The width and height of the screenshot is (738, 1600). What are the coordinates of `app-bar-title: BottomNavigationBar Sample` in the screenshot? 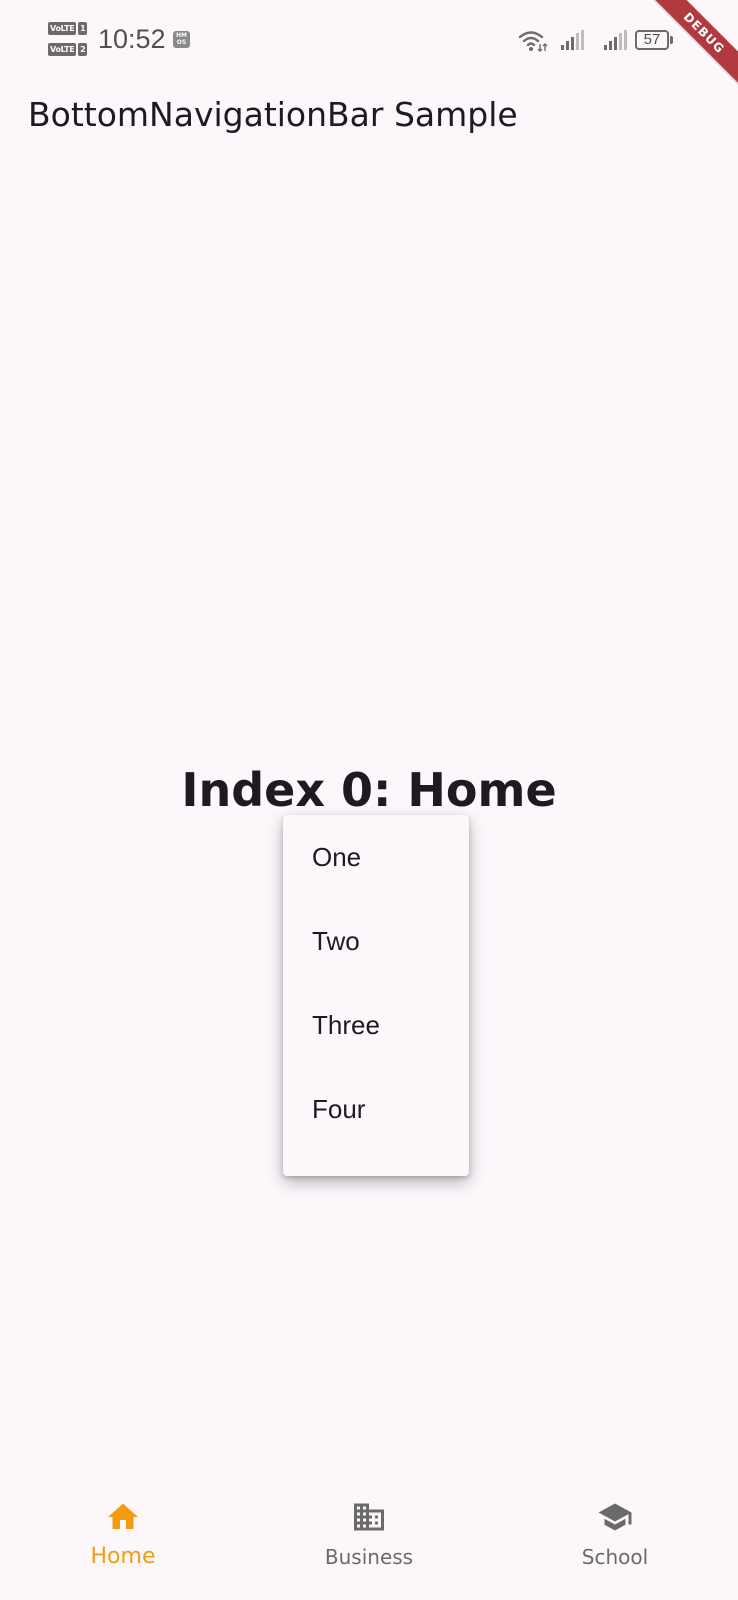 It's located at (273, 114).